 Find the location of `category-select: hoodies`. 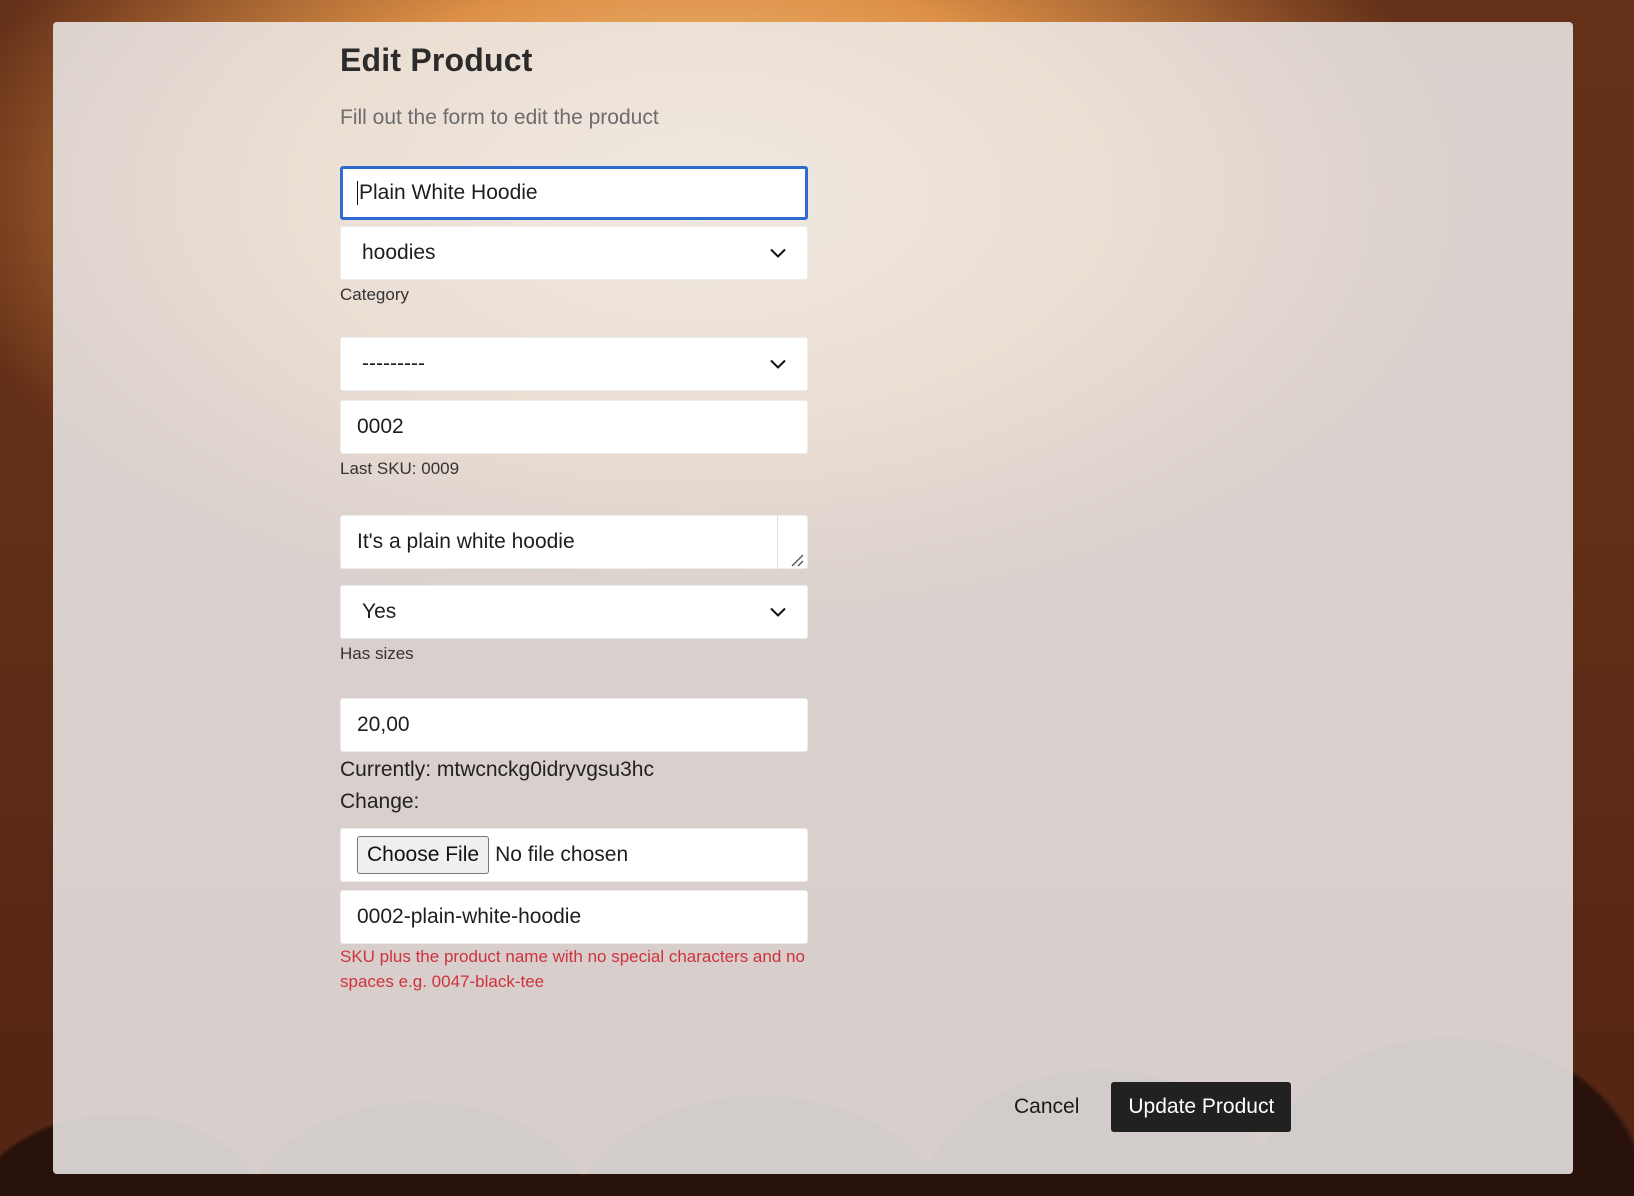

category-select: hoodies is located at coordinates (574, 253).